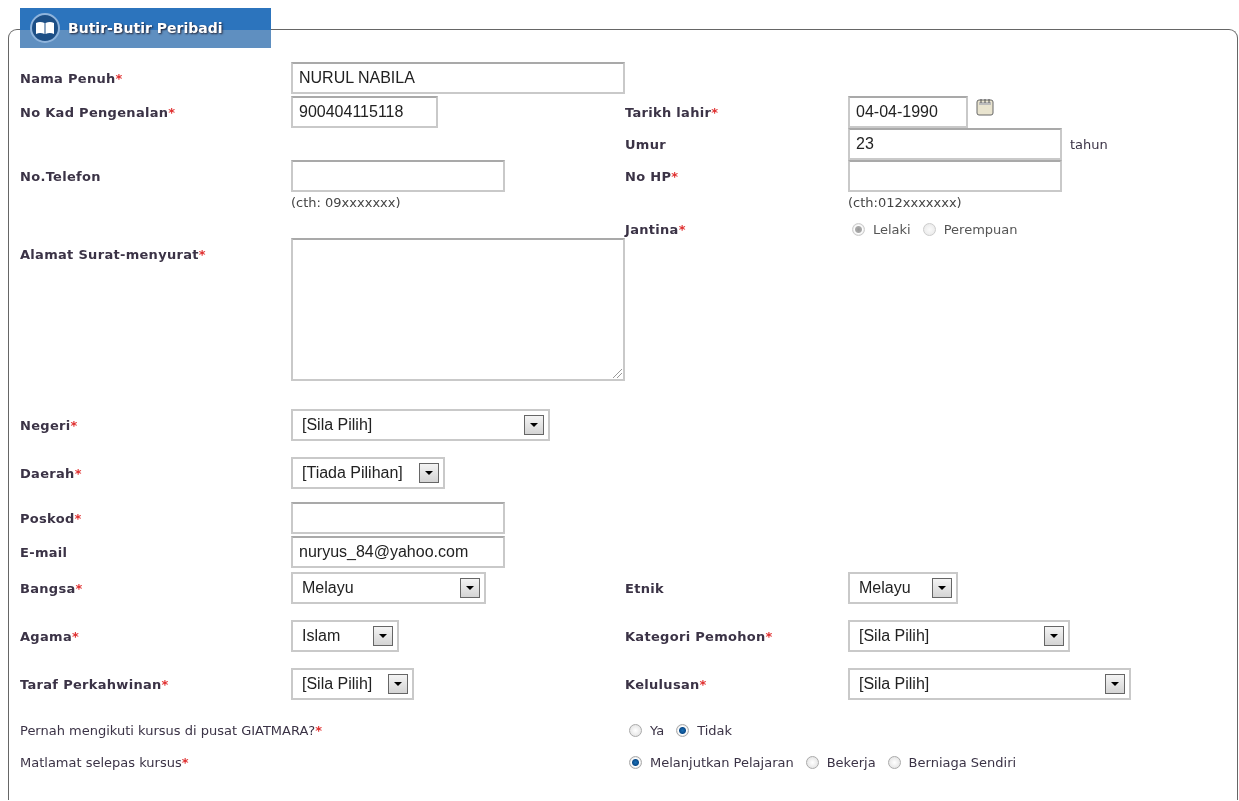  What do you see at coordinates (458, 309) in the screenshot?
I see `address-field` at bounding box center [458, 309].